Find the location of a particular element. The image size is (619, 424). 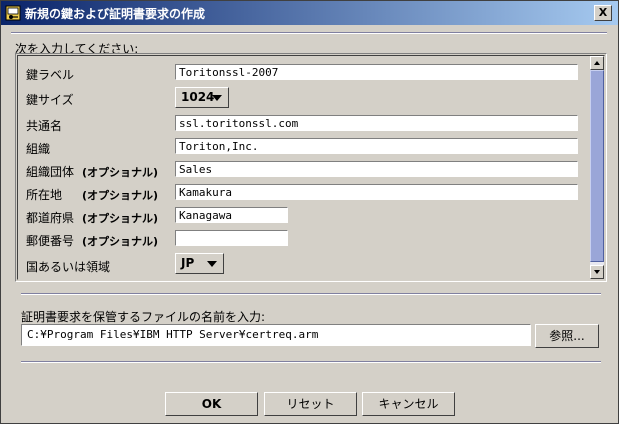

organization-input: Toriton,Inc. is located at coordinates (376, 146).